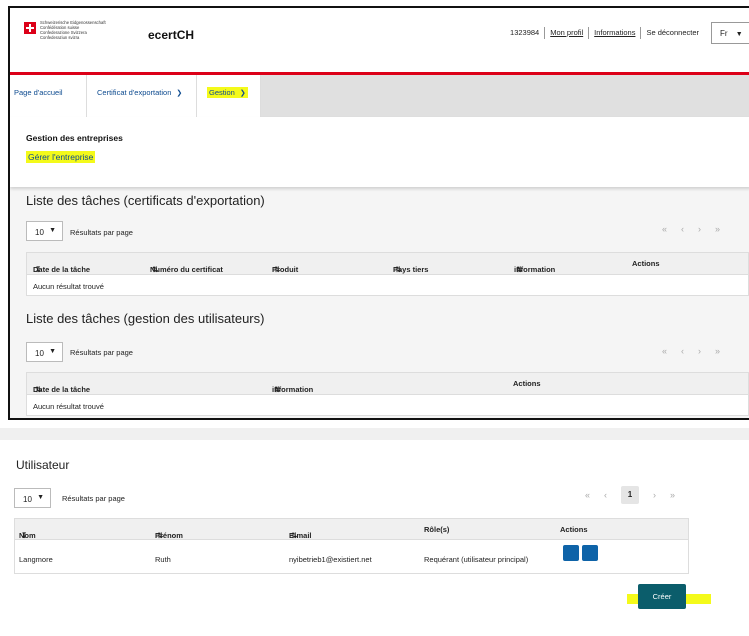 The height and width of the screenshot is (636, 749). I want to click on users-pager: « ‹ 1 › », so click(630, 495).